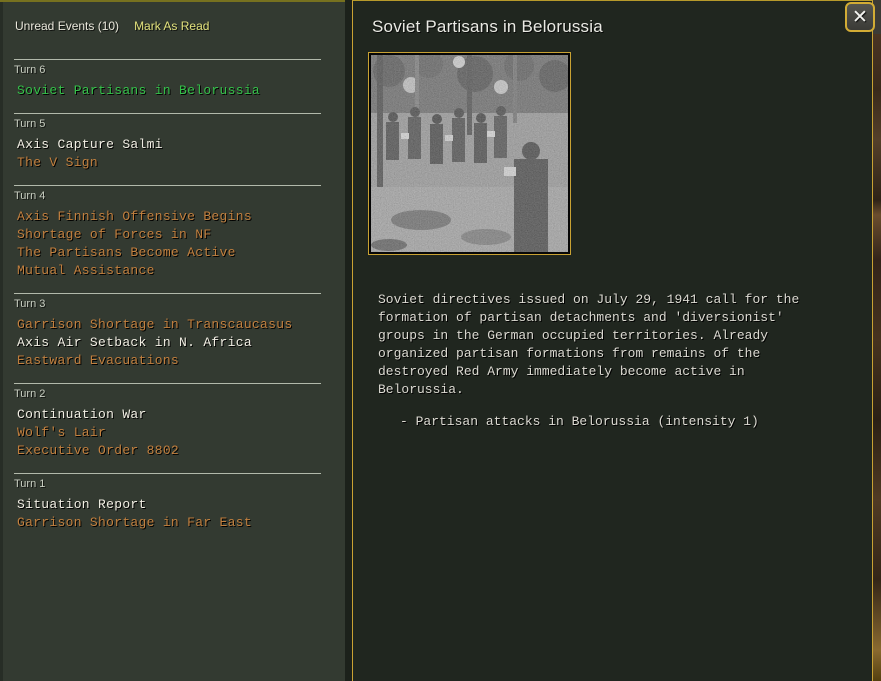 The height and width of the screenshot is (681, 881). I want to click on unread-events-count: Unread Events (10), so click(67, 26).